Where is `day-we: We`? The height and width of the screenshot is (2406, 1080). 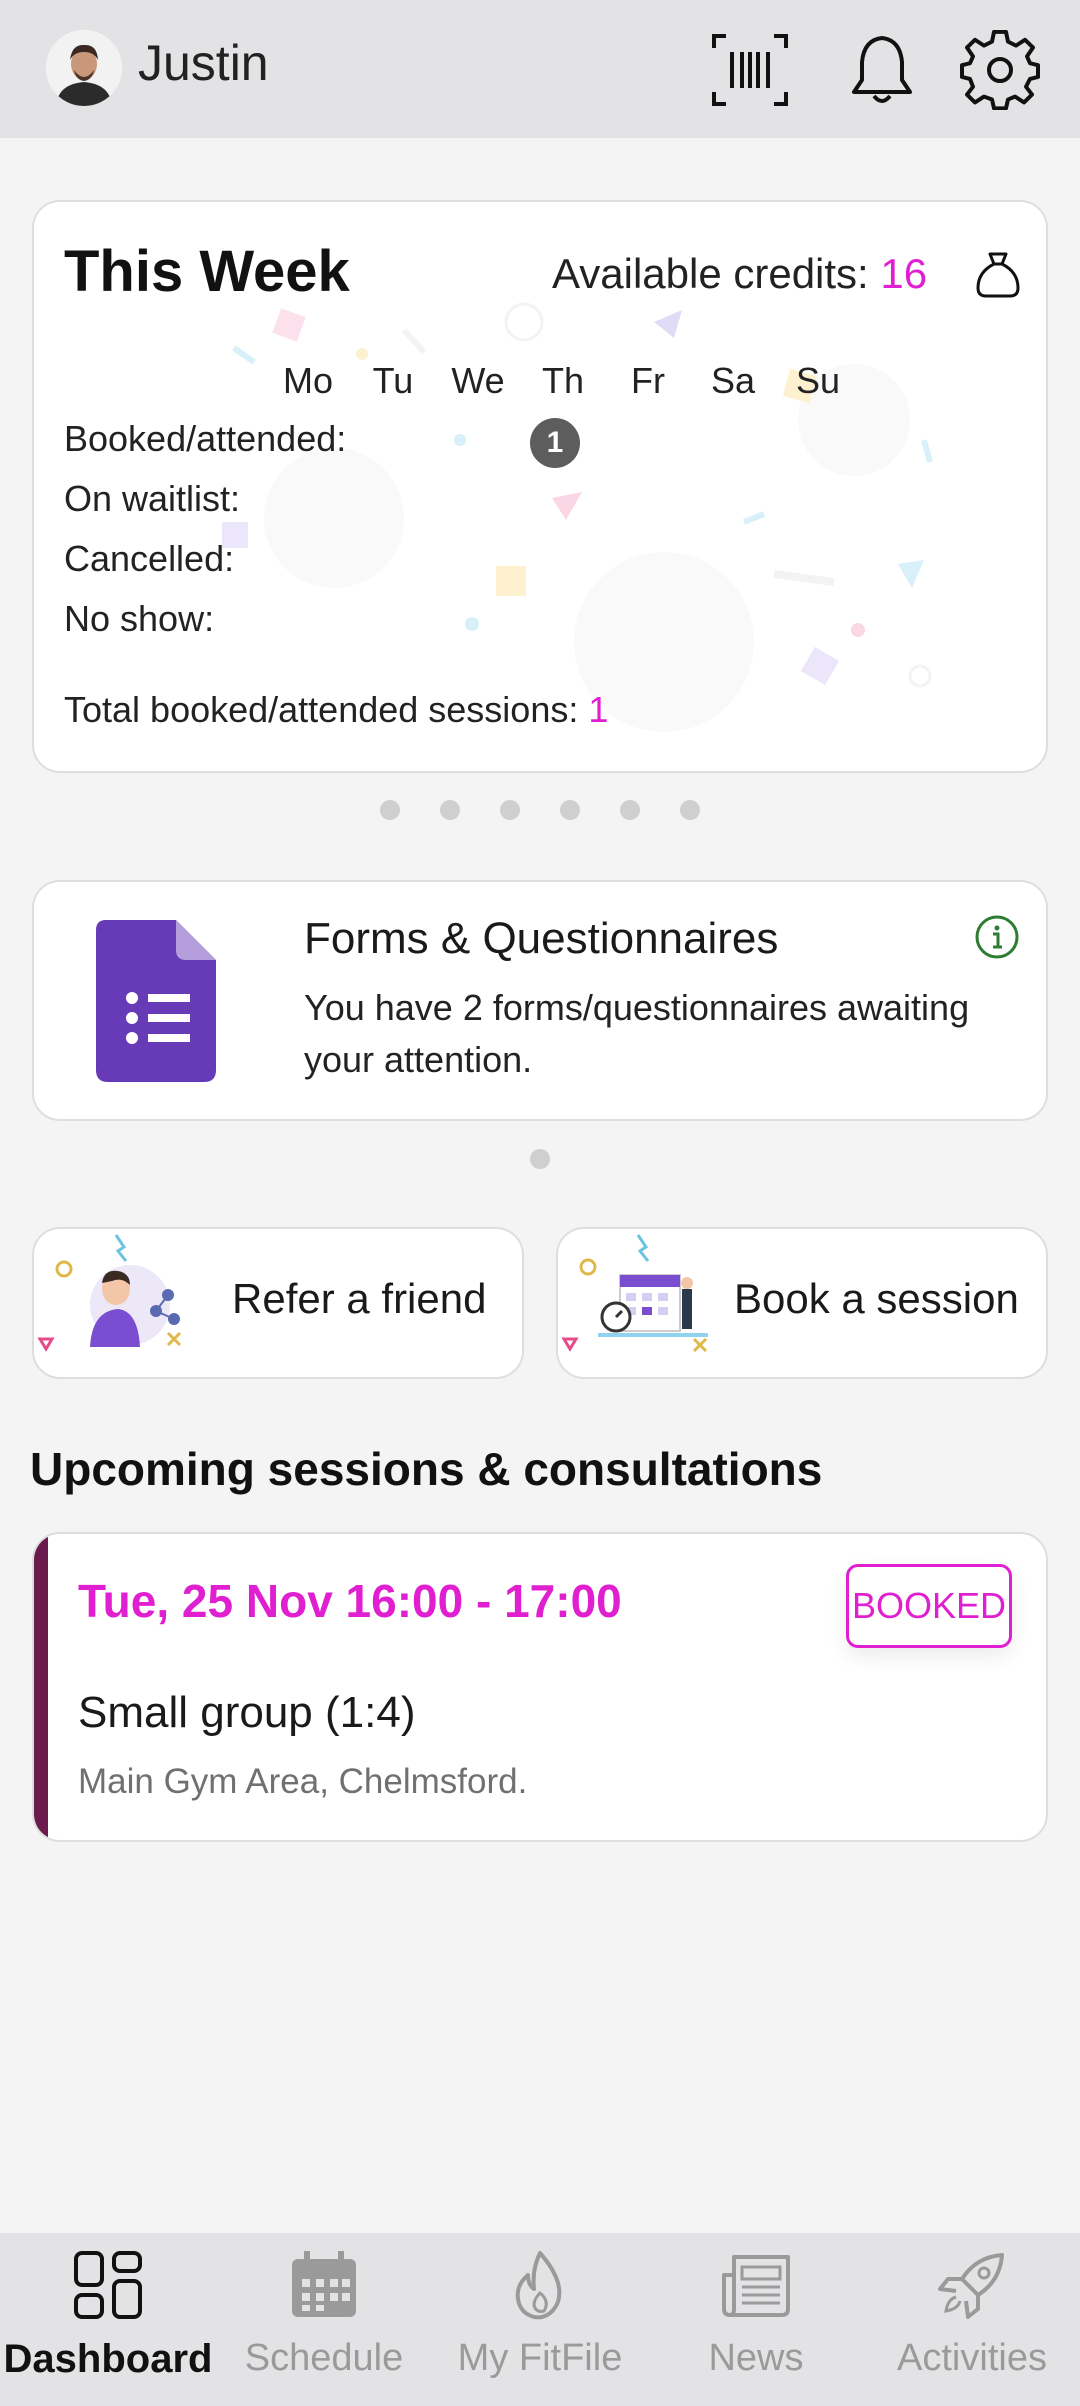
day-we: We is located at coordinates (478, 380).